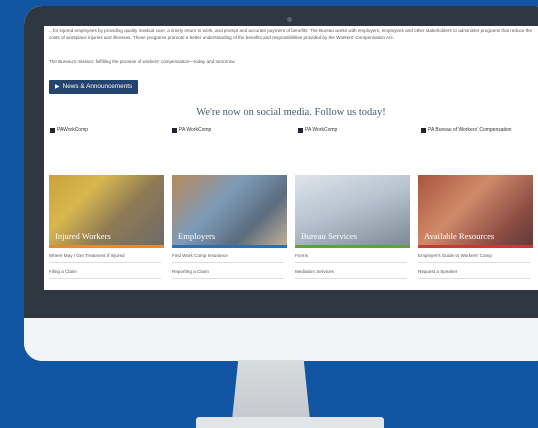  What do you see at coordinates (229, 211) in the screenshot?
I see `card-employers: Employers` at bounding box center [229, 211].